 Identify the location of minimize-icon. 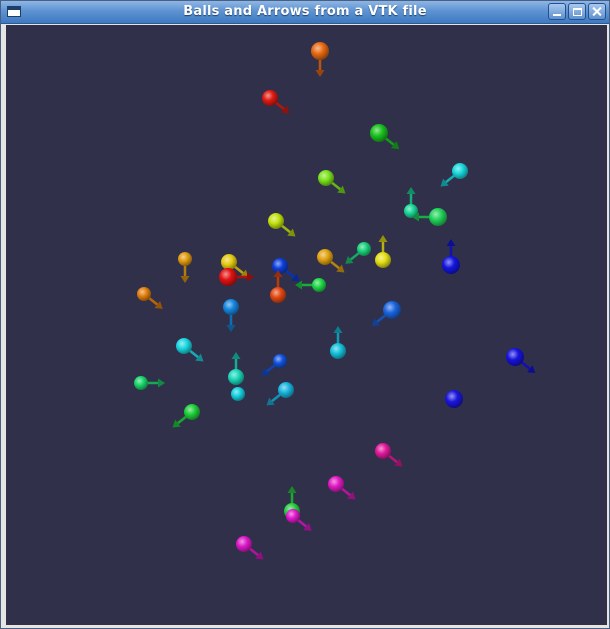
(557, 15).